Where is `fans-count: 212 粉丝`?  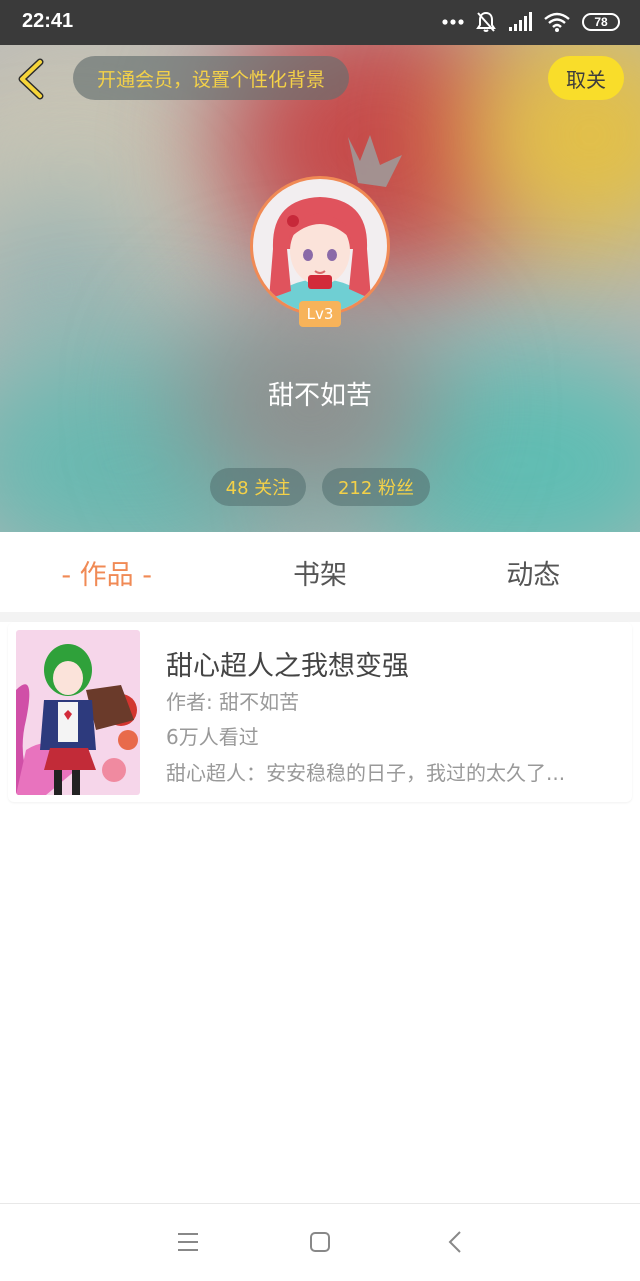 fans-count: 212 粉丝 is located at coordinates (376, 487).